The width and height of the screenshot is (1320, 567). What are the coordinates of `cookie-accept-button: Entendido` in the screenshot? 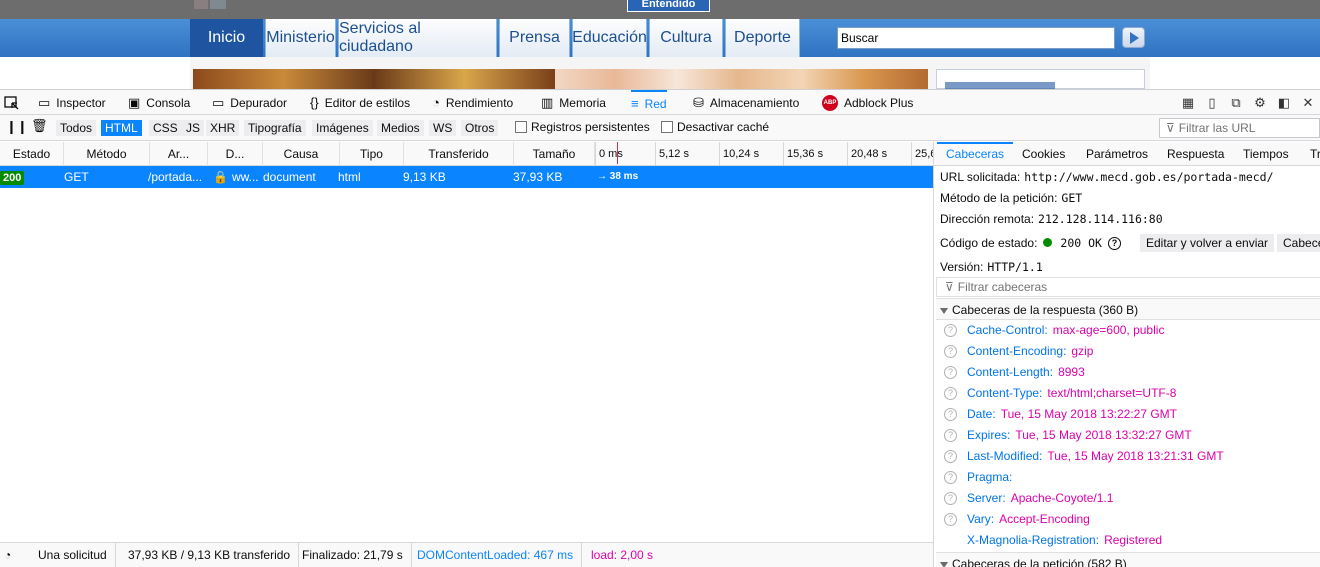 It's located at (668, 6).